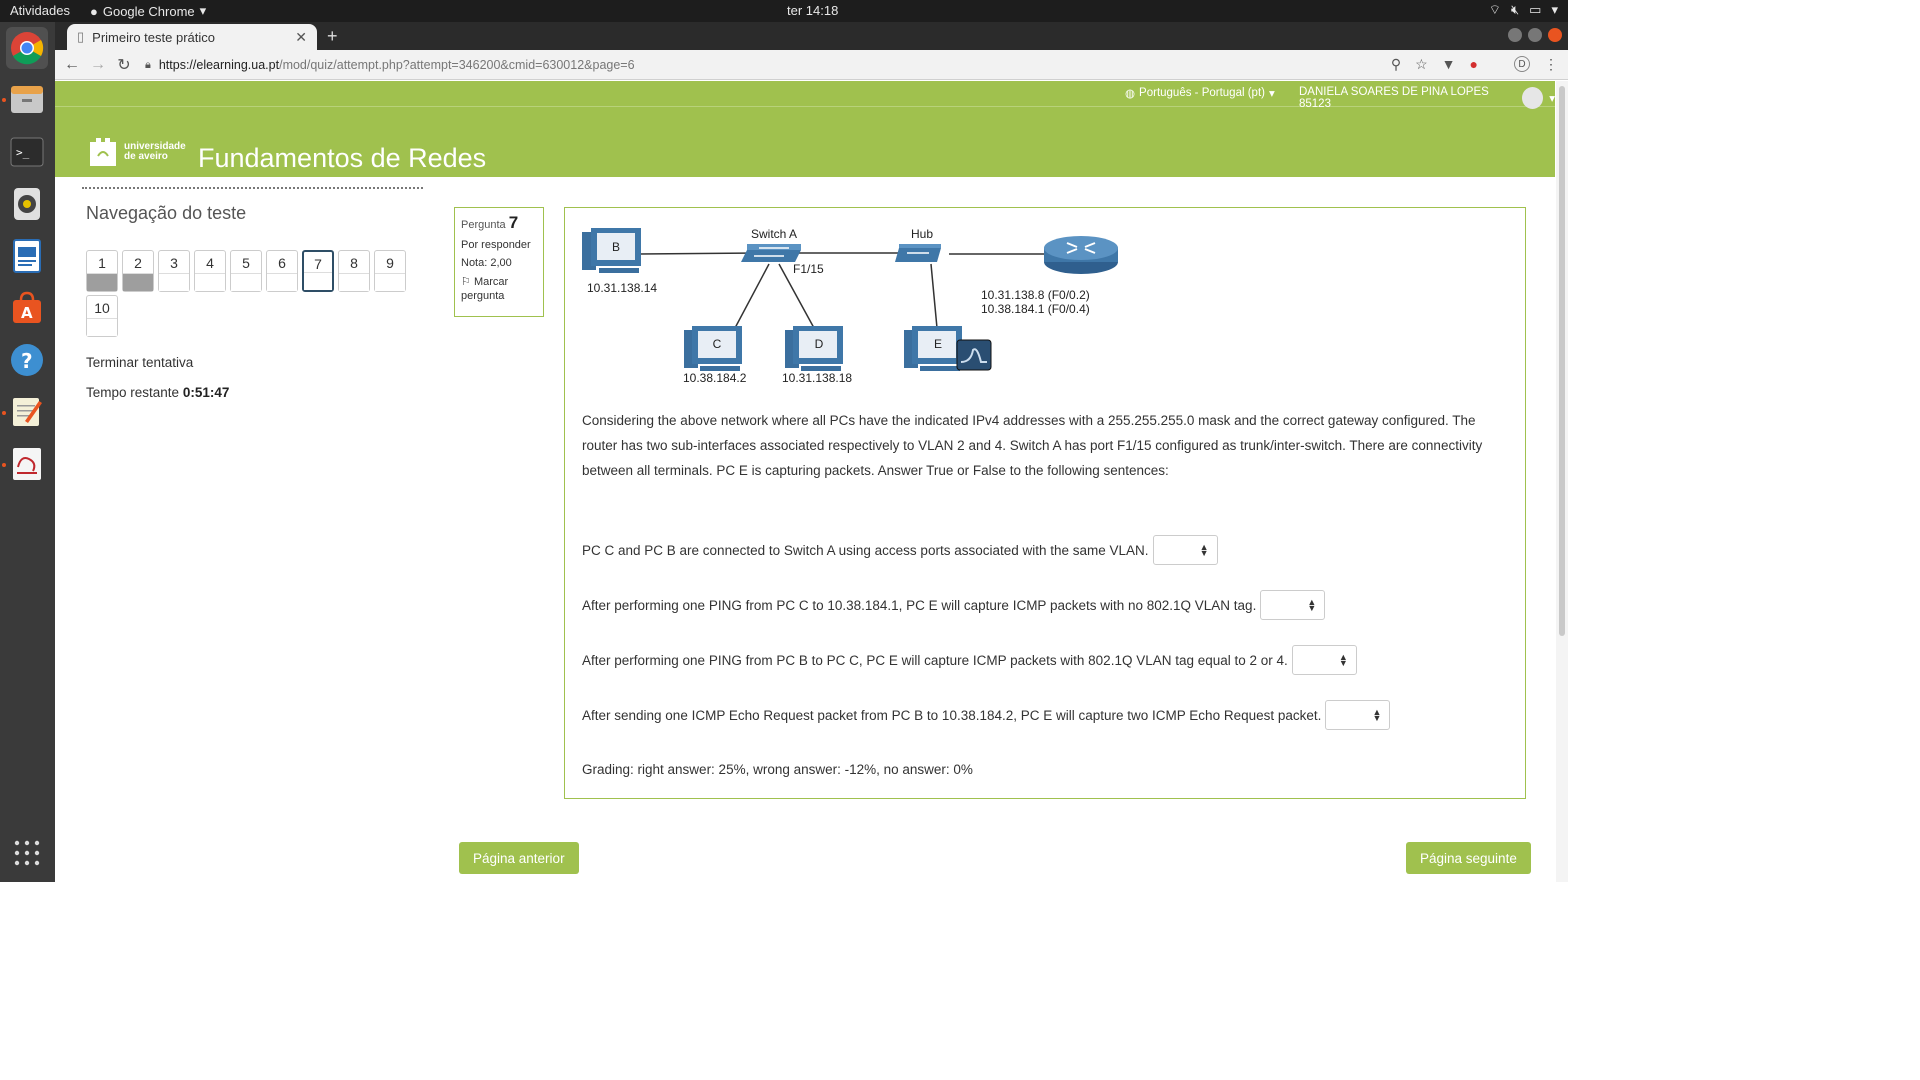 This screenshot has width=1920, height=1080. Describe the element at coordinates (1494, 9) in the screenshot. I see `wifi-icon: ⌔` at that location.